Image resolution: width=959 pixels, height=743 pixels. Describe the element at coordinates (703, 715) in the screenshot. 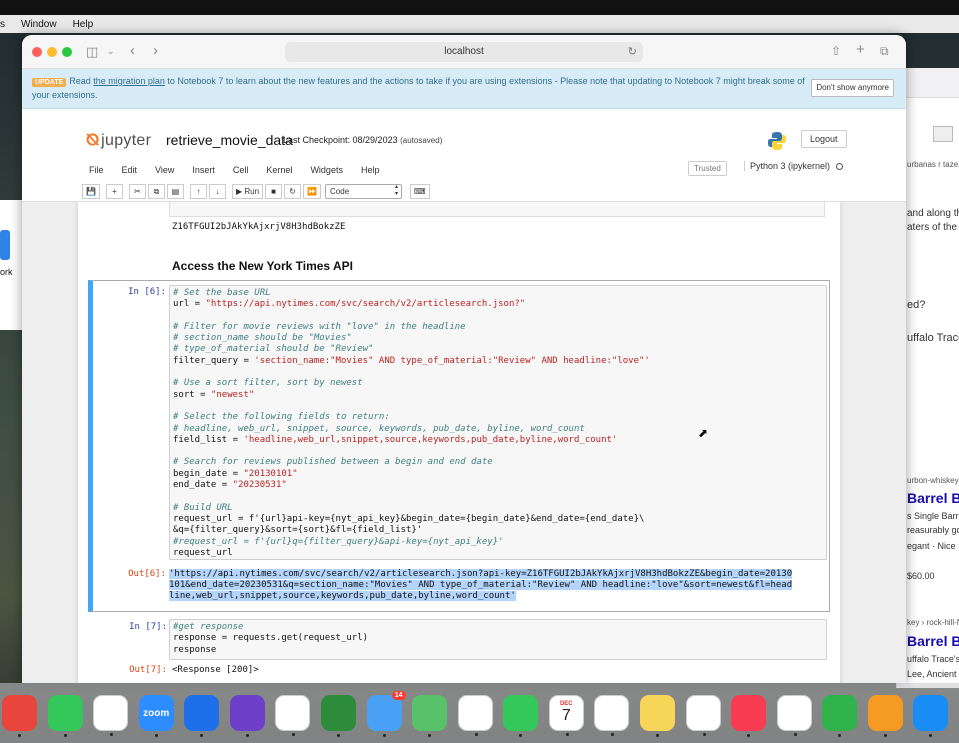

I see `freeform-icon` at that location.